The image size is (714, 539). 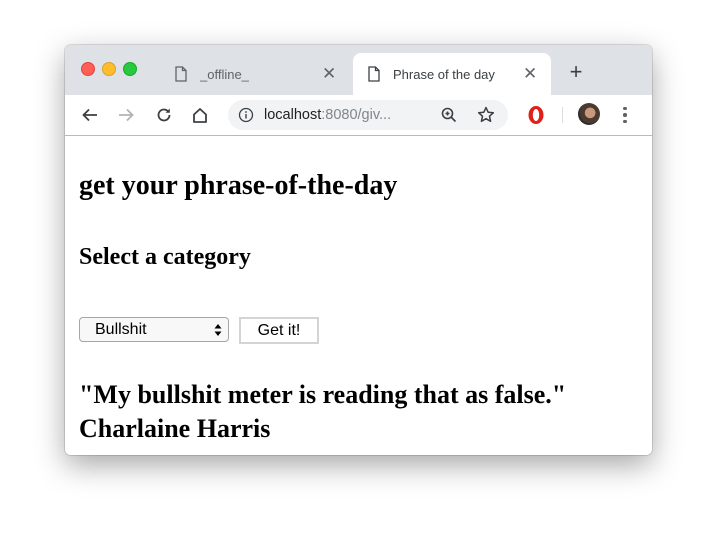 I want to click on zoom-window-button, so click(x=130, y=69).